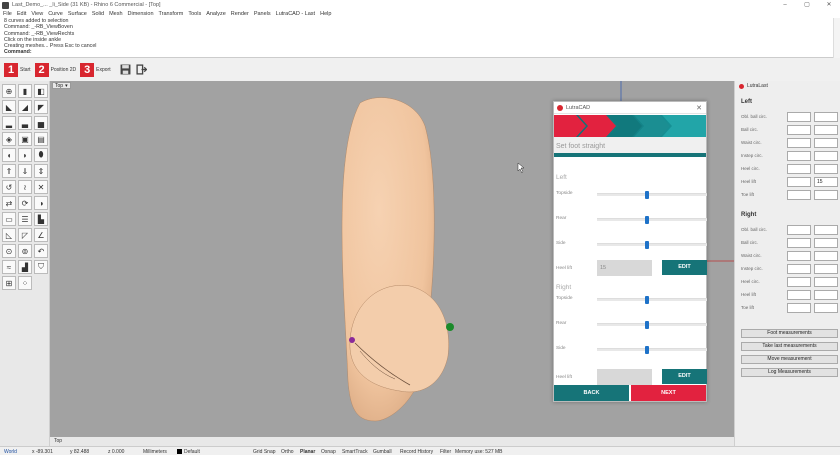 This screenshot has width=840, height=455. I want to click on shoe-icon: ▂, so click(9, 123).